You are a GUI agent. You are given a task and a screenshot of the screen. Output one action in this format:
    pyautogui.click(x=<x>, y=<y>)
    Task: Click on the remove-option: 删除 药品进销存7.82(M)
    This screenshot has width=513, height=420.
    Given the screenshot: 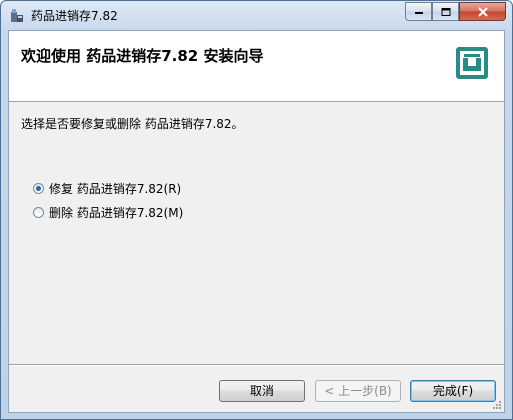 What is the action you would take?
    pyautogui.click(x=108, y=212)
    